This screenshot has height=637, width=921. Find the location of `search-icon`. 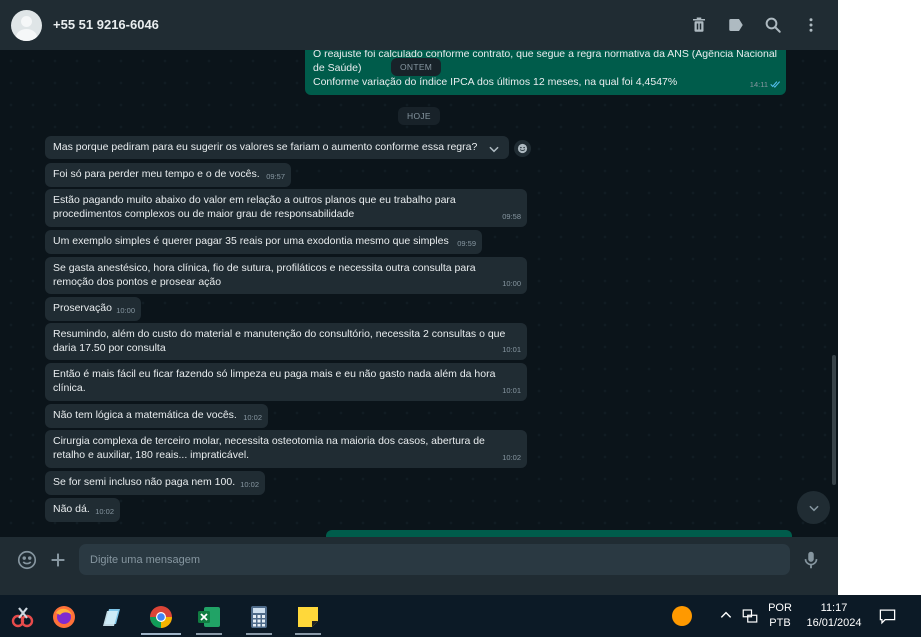

search-icon is located at coordinates (773, 25).